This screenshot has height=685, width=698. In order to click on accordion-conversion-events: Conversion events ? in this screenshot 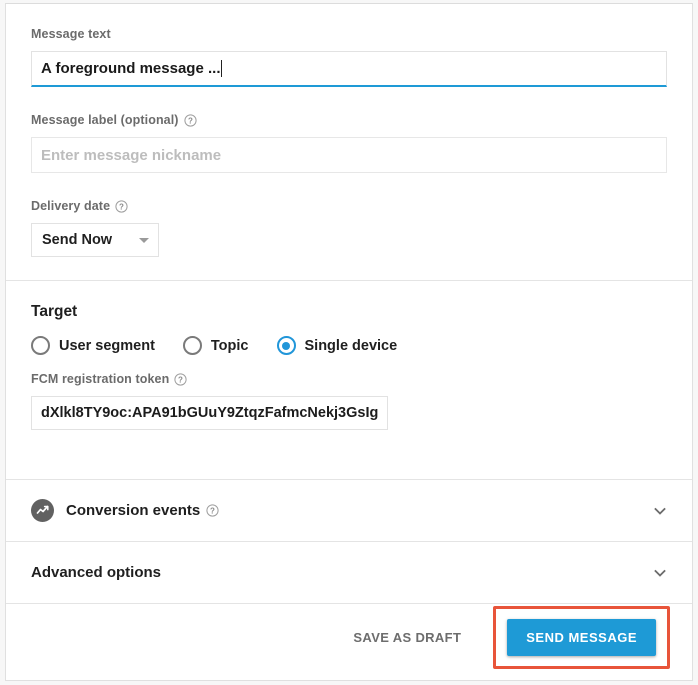, I will do `click(349, 510)`.